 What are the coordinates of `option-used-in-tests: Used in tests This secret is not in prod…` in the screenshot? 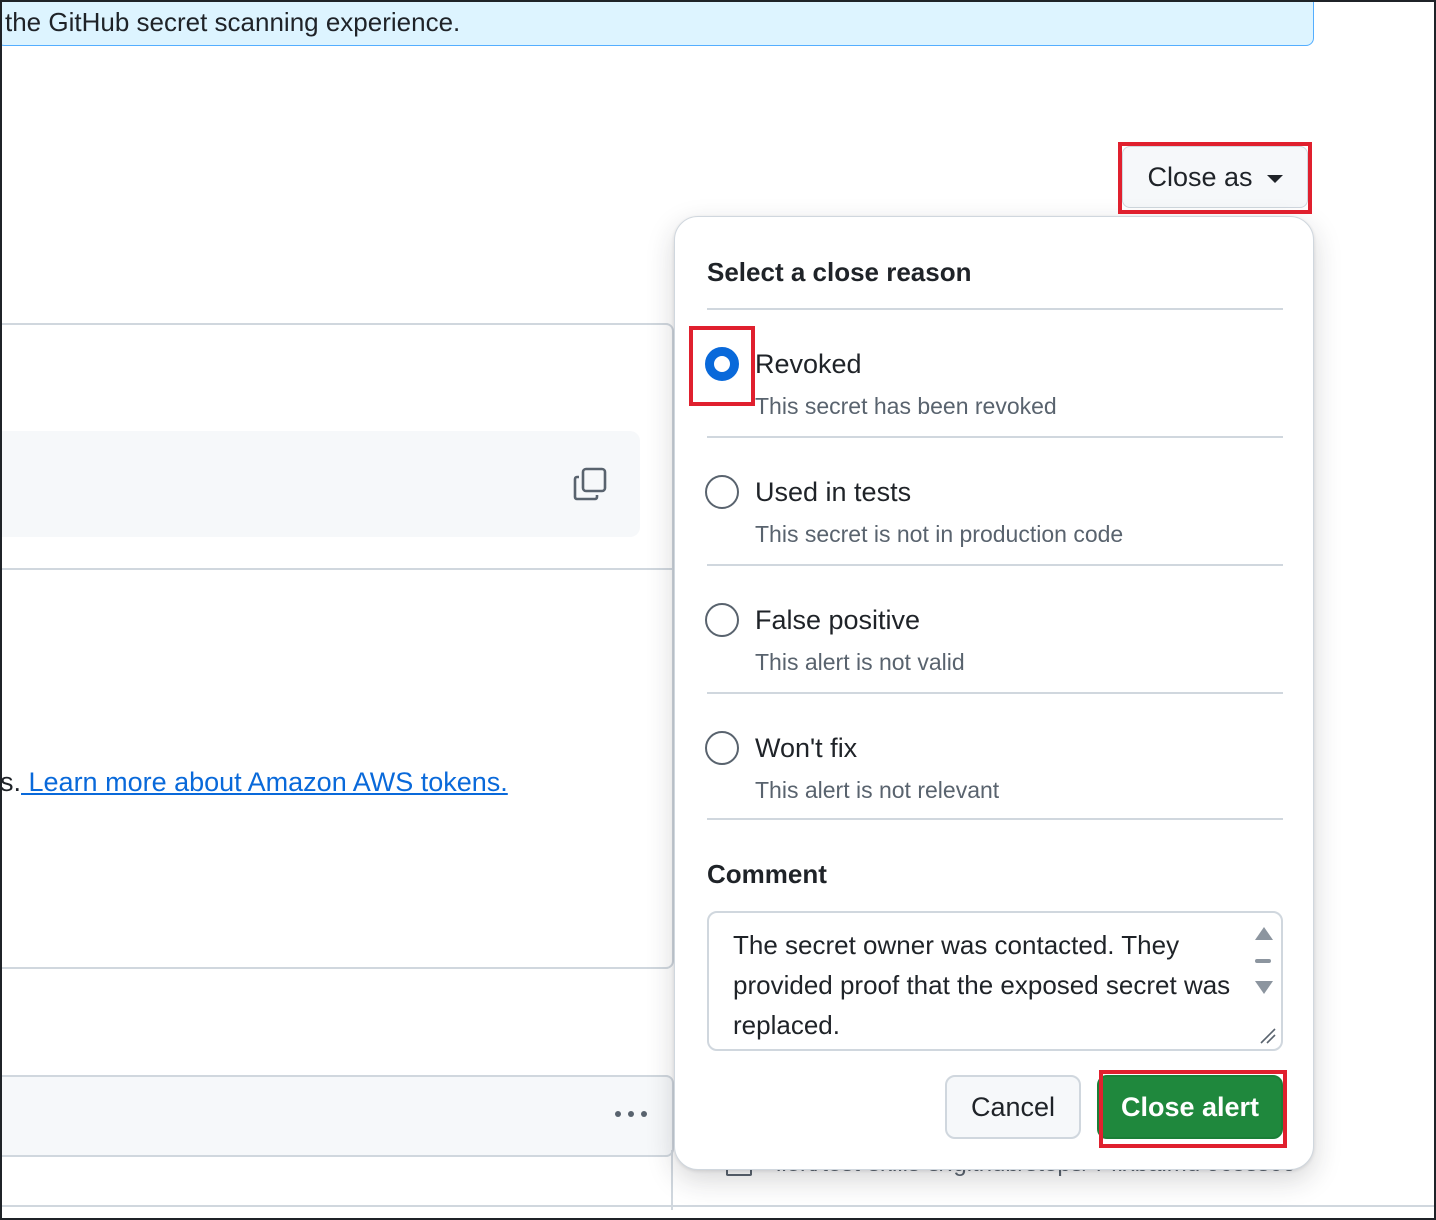 It's located at (995, 521).